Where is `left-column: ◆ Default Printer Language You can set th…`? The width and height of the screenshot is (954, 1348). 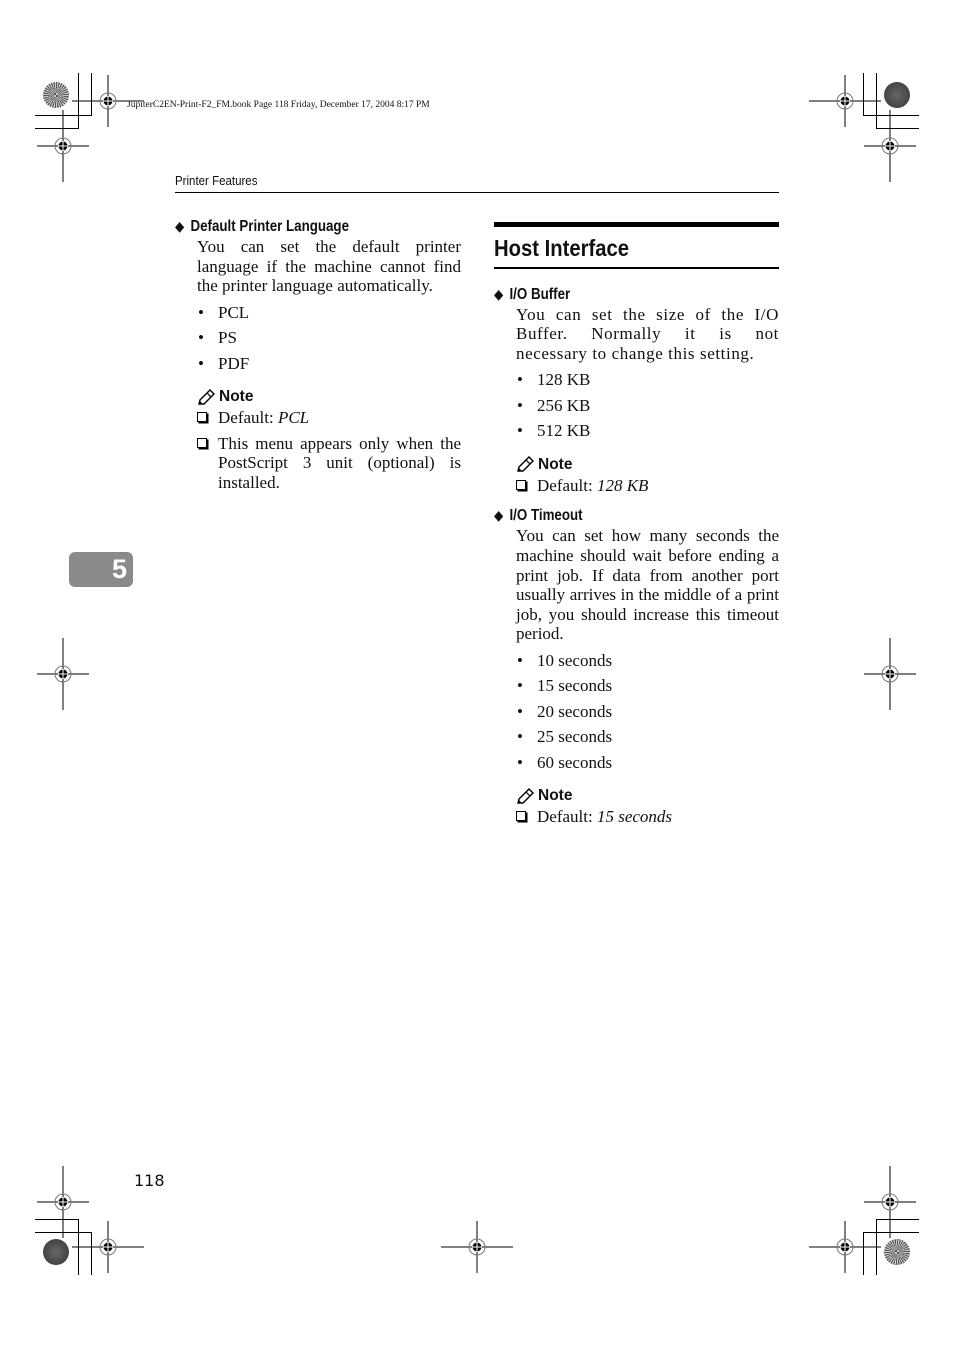
left-column: ◆ Default Printer Language You can set th… is located at coordinates (318, 357).